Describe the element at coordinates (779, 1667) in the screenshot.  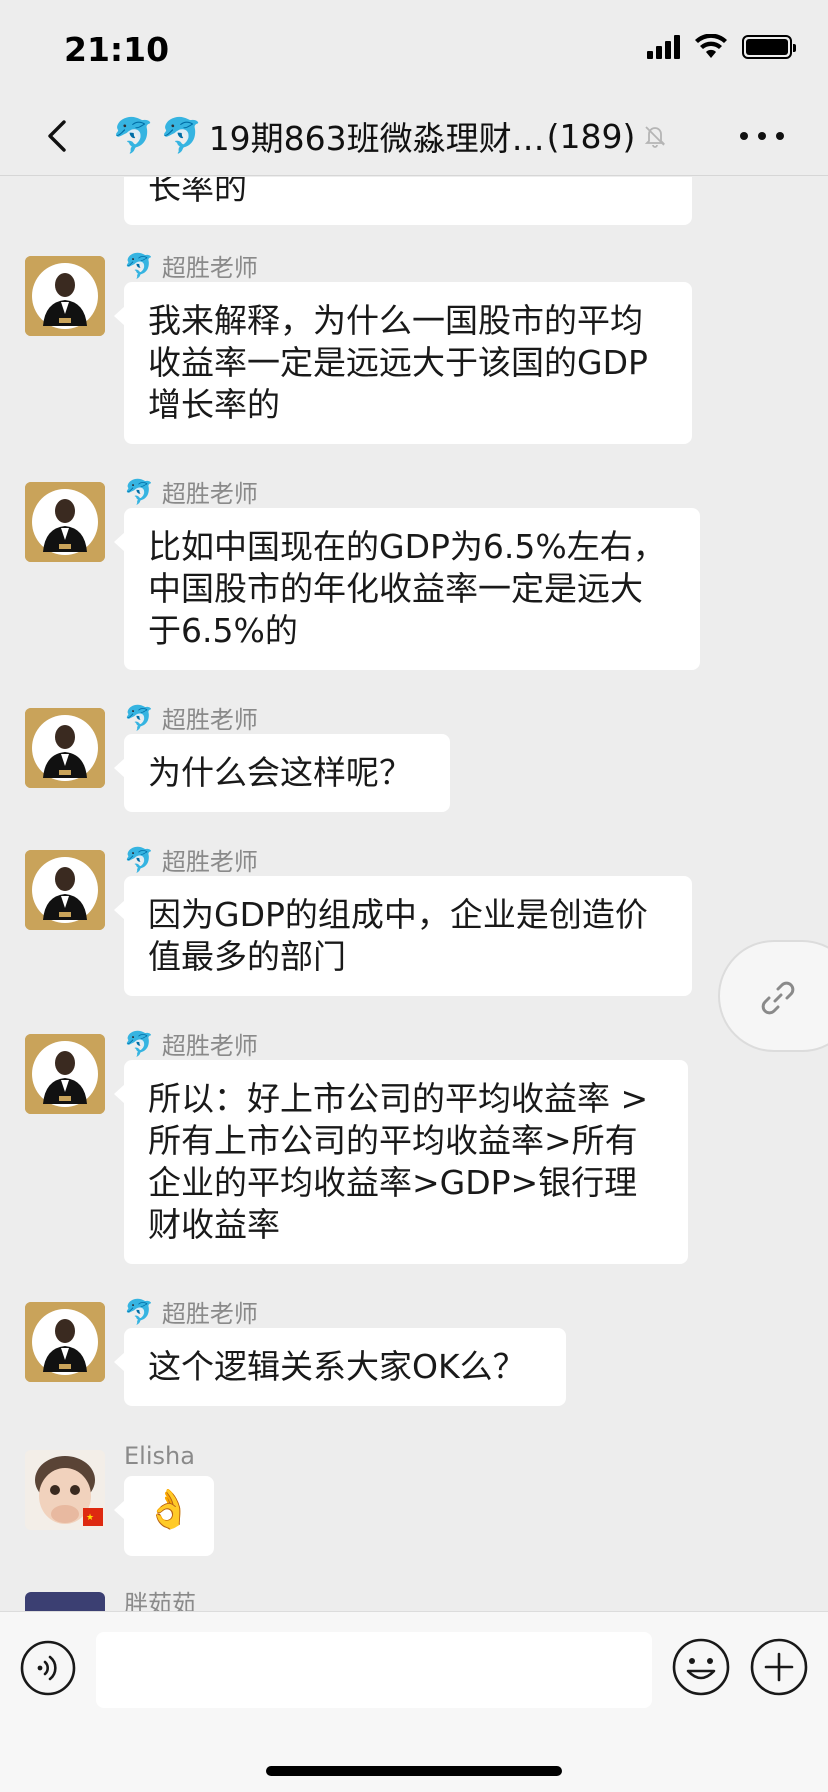
I see `plus-icon` at that location.